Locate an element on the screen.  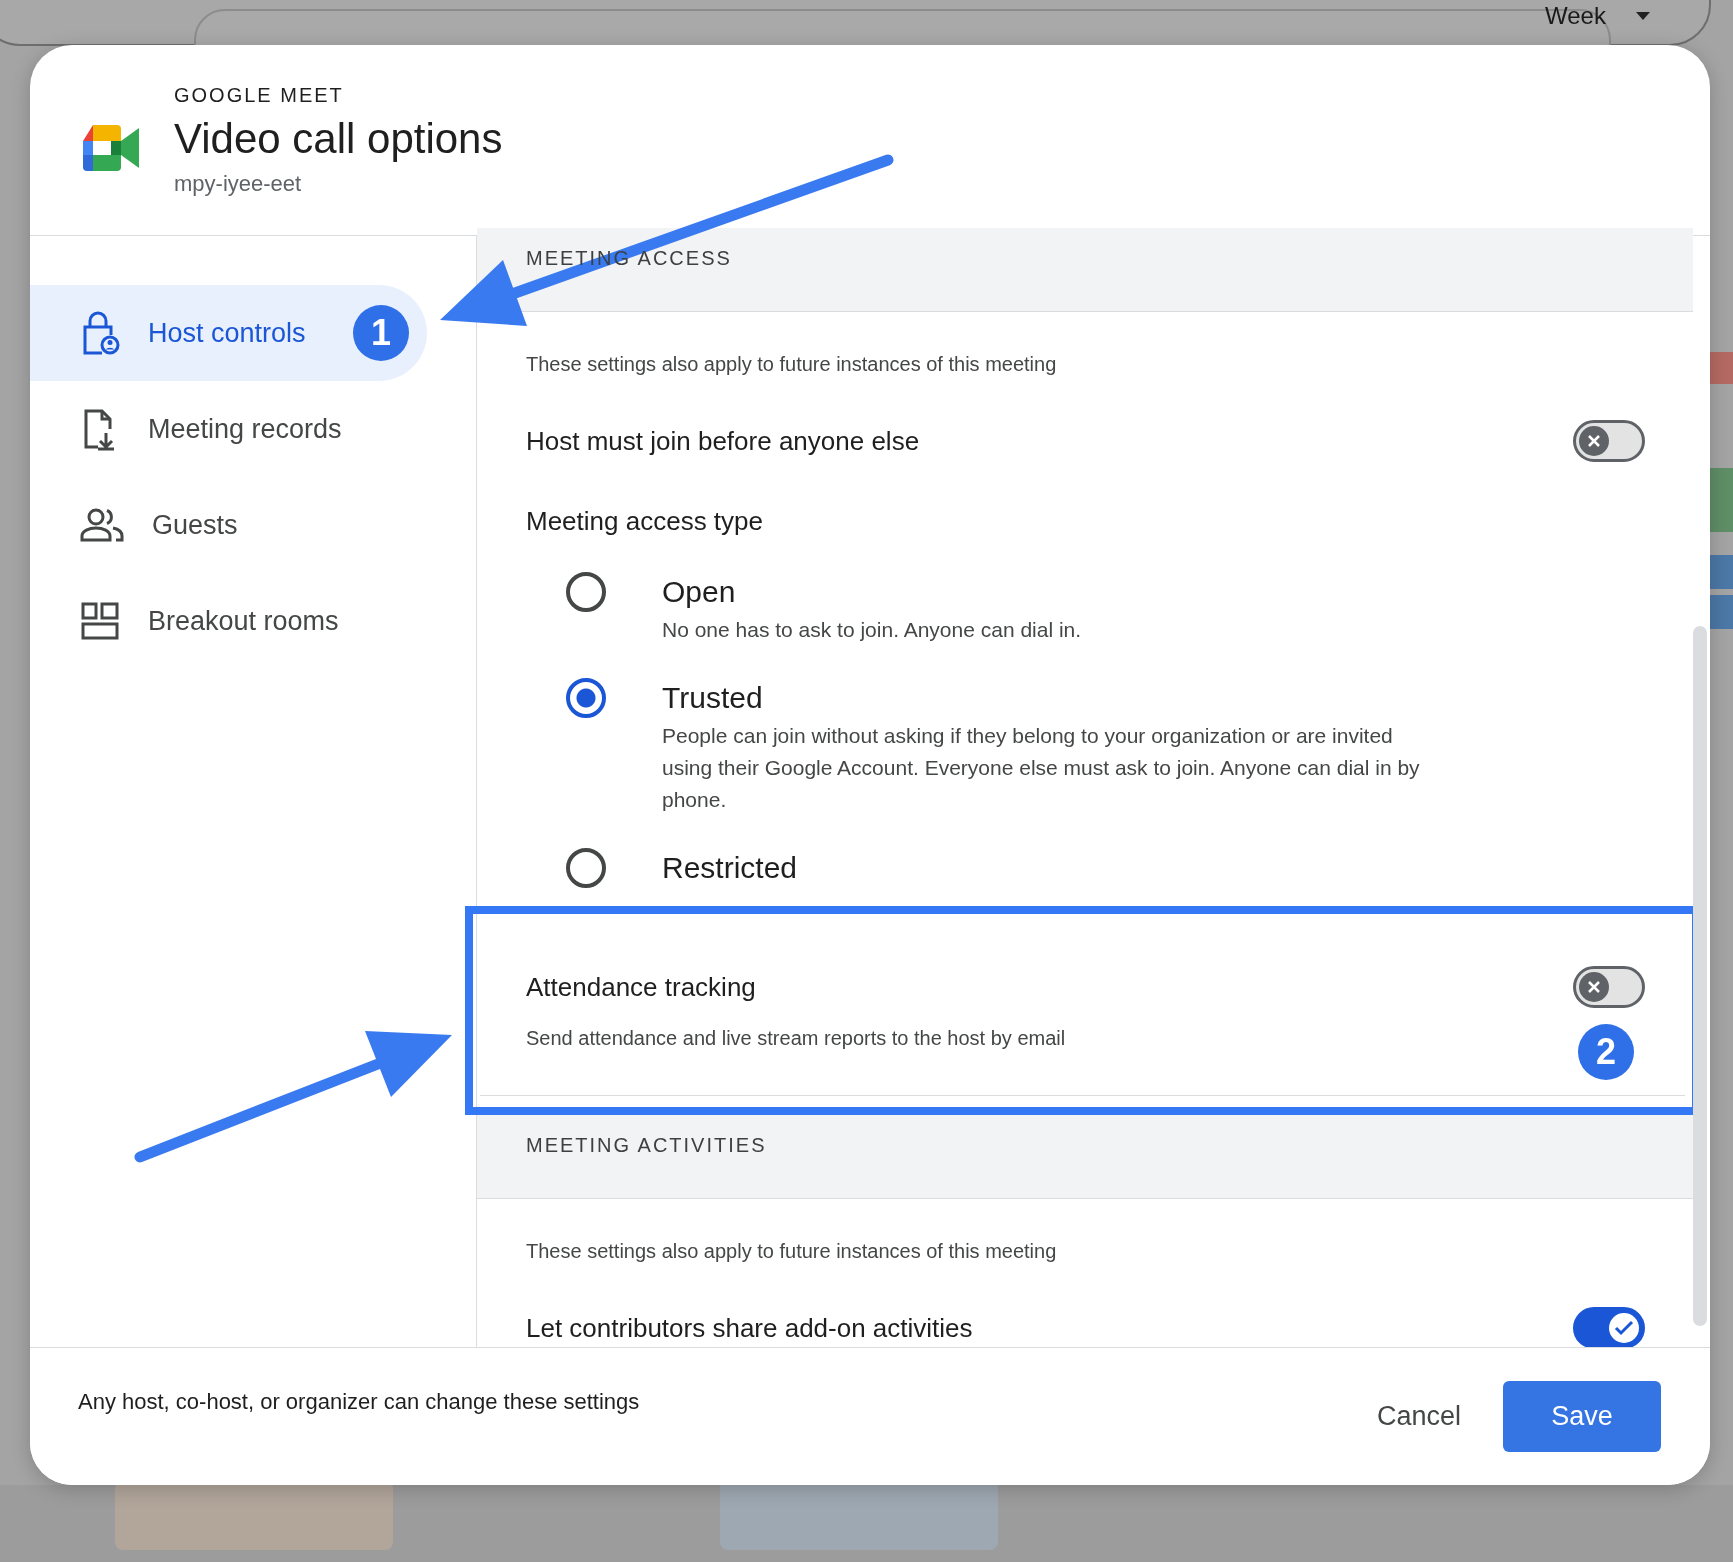
option-description: No one has to ask to join. Anyone can dial in. is located at coordinates (872, 630).